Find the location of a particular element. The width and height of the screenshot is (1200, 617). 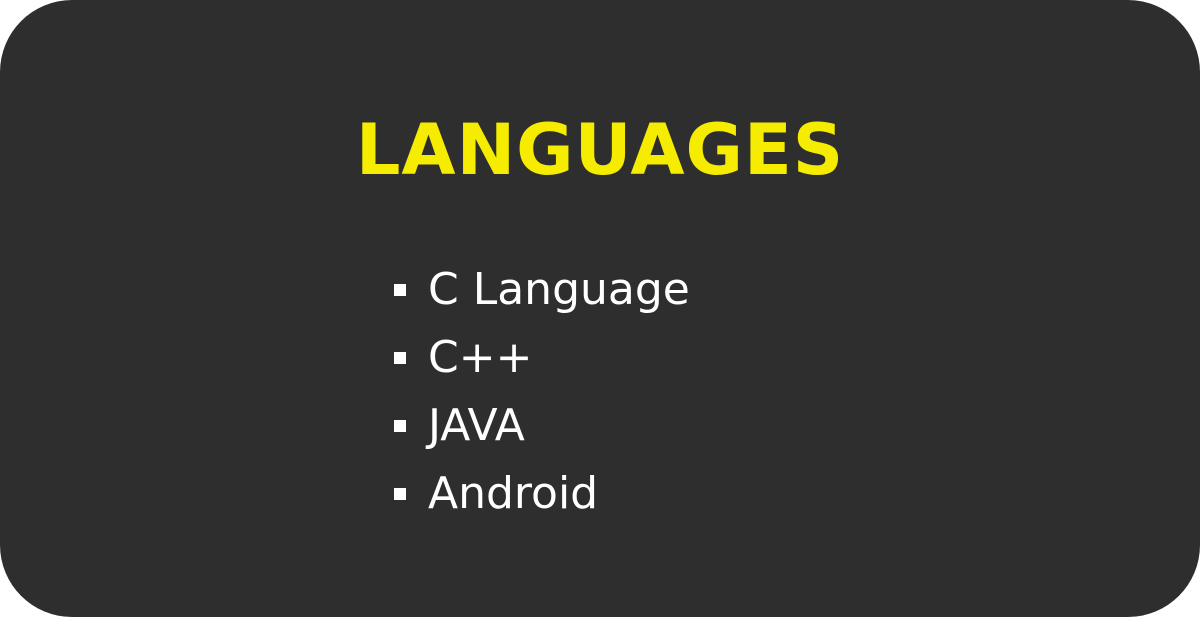

list-item-label: Android is located at coordinates (513, 493).